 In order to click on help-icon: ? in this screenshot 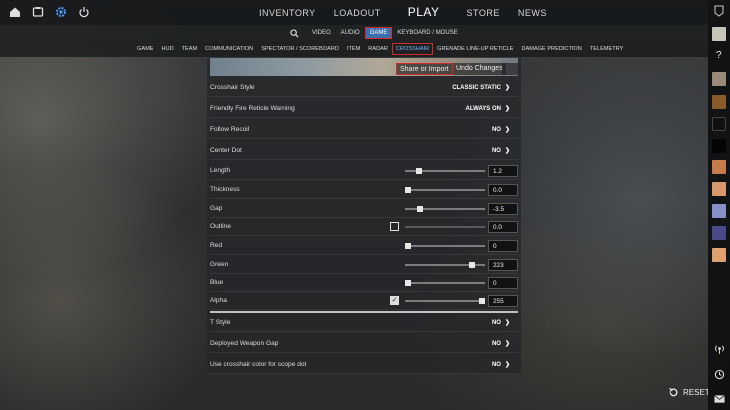, I will do `click(719, 55)`.